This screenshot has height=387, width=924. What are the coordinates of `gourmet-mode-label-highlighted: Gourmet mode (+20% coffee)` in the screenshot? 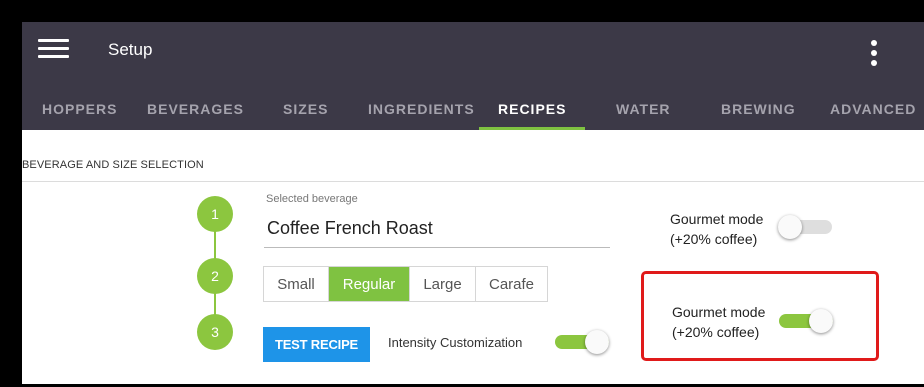 It's located at (718, 322).